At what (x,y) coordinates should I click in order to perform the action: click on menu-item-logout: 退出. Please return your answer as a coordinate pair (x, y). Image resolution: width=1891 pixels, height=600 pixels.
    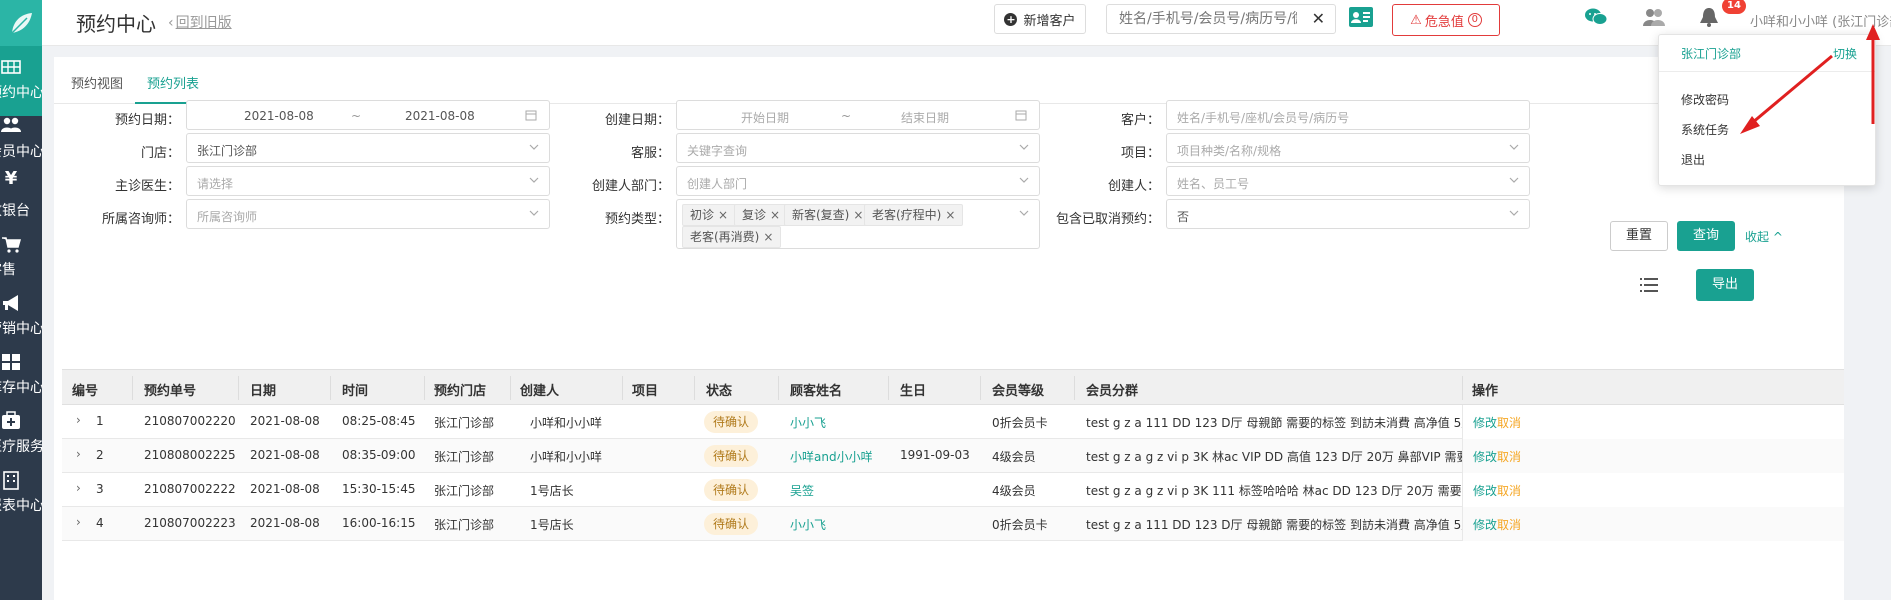
    Looking at the image, I should click on (1693, 159).